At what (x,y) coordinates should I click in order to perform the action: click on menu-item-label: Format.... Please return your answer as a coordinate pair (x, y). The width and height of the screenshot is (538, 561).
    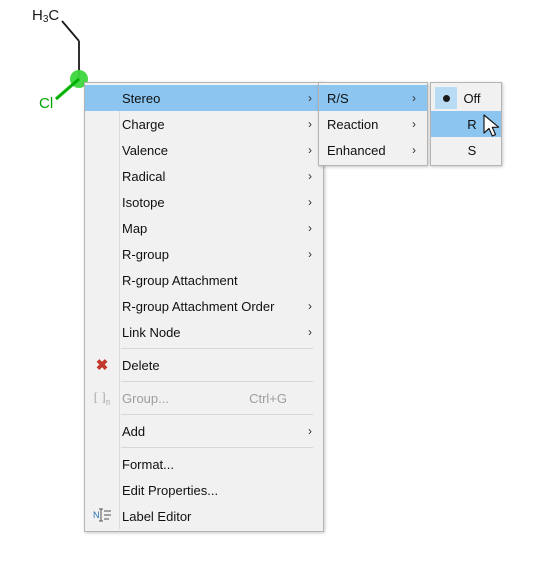
    Looking at the image, I should click on (148, 464).